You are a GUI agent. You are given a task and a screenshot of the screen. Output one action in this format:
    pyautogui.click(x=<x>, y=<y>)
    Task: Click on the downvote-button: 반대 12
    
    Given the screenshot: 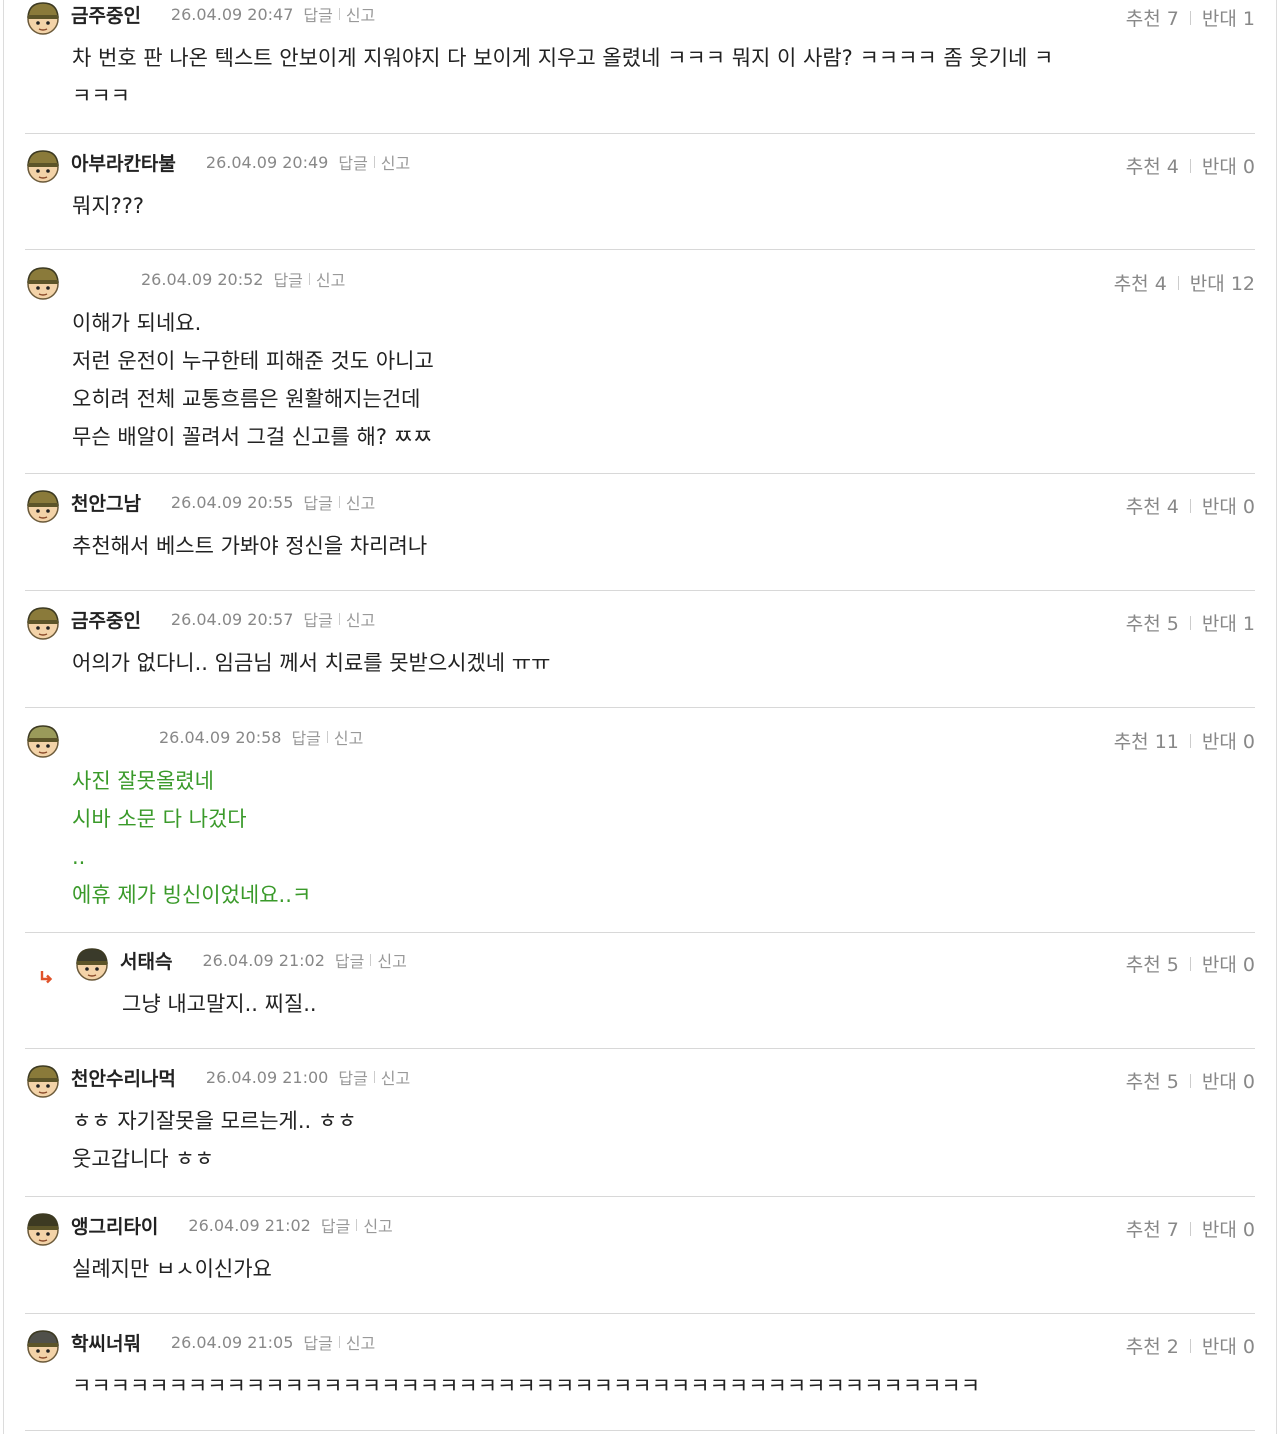 What is the action you would take?
    pyautogui.click(x=1222, y=282)
    